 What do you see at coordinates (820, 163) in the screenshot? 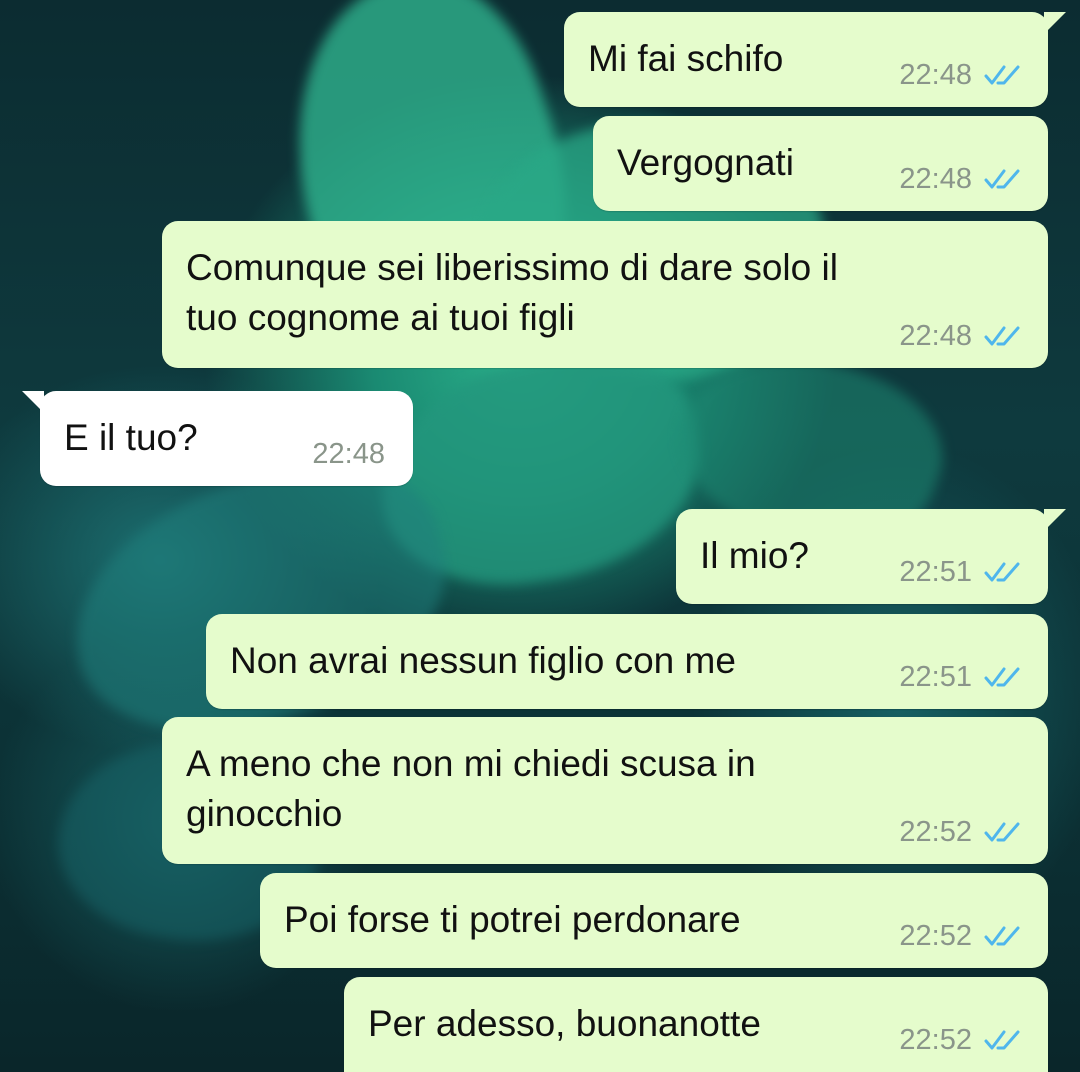
I see `message-bubble-outgoing: Vergognati 22:48` at bounding box center [820, 163].